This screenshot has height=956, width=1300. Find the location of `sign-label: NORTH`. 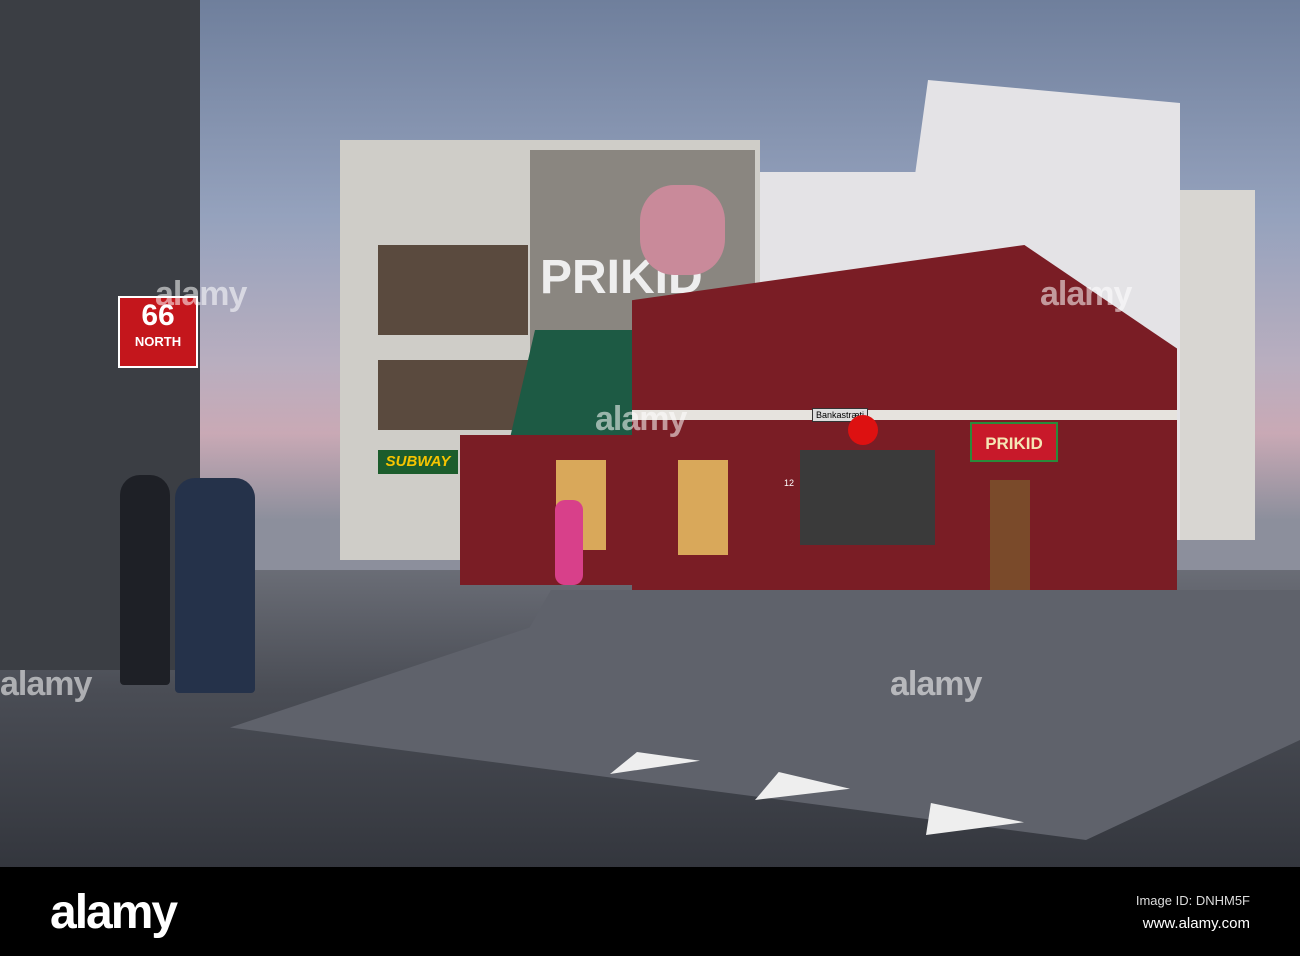

sign-label: NORTH is located at coordinates (158, 341).